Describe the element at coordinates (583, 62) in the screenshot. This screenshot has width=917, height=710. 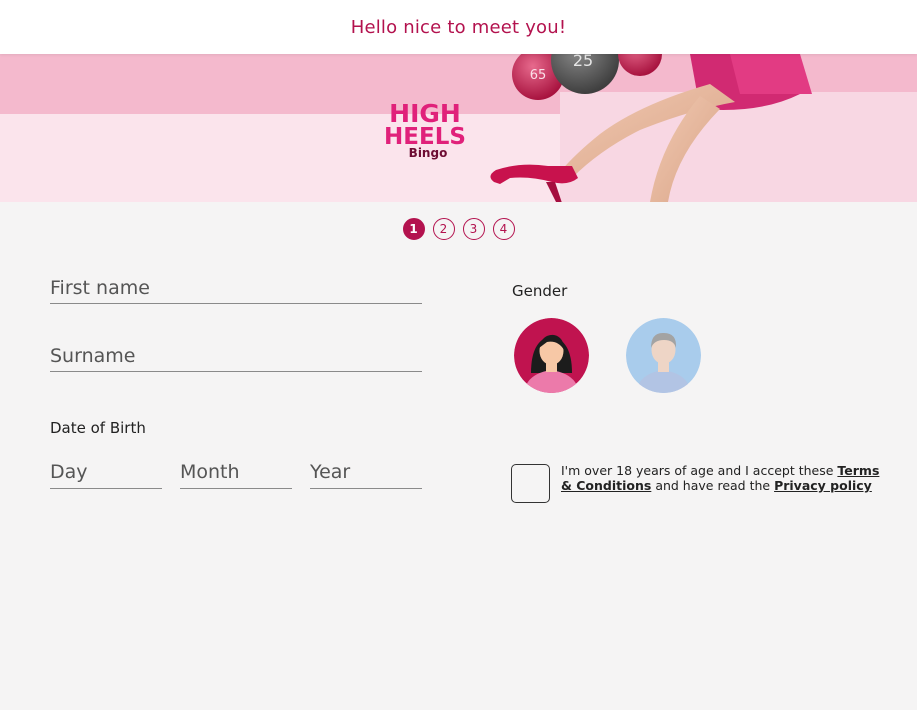
I see `svg-text: 25` at that location.